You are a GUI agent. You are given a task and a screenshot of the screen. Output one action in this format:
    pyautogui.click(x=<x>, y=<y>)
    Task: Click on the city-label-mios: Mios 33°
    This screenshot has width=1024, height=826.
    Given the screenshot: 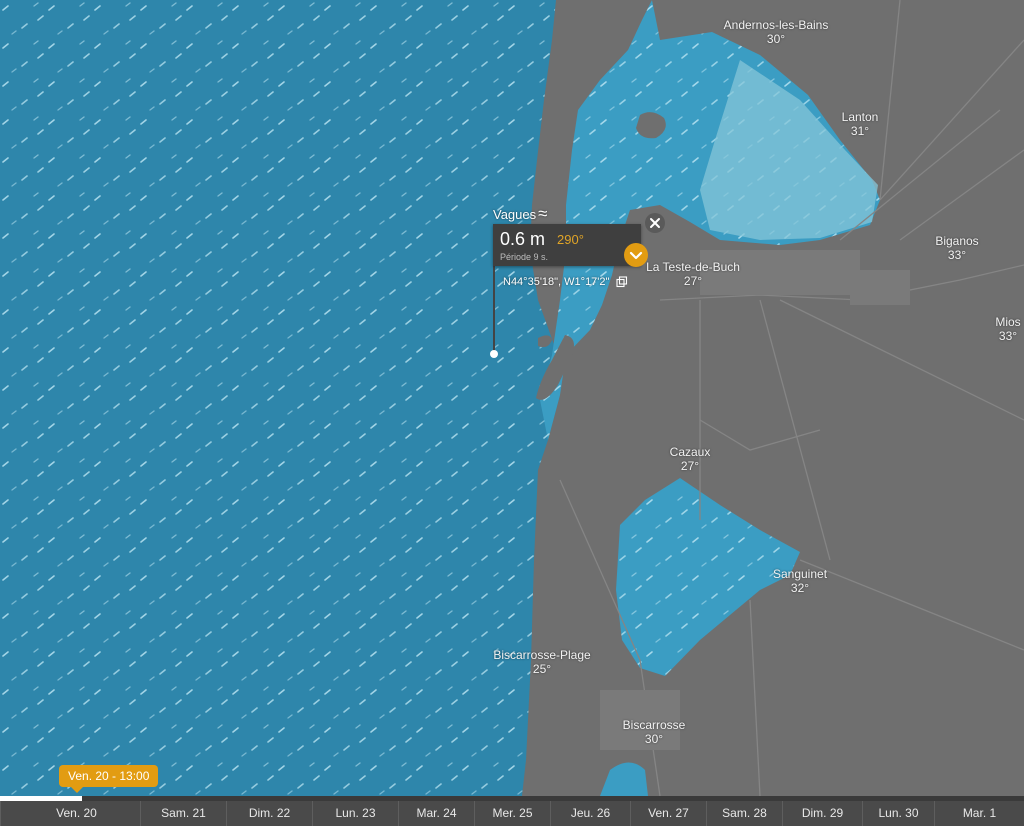 What is the action you would take?
    pyautogui.click(x=1007, y=329)
    